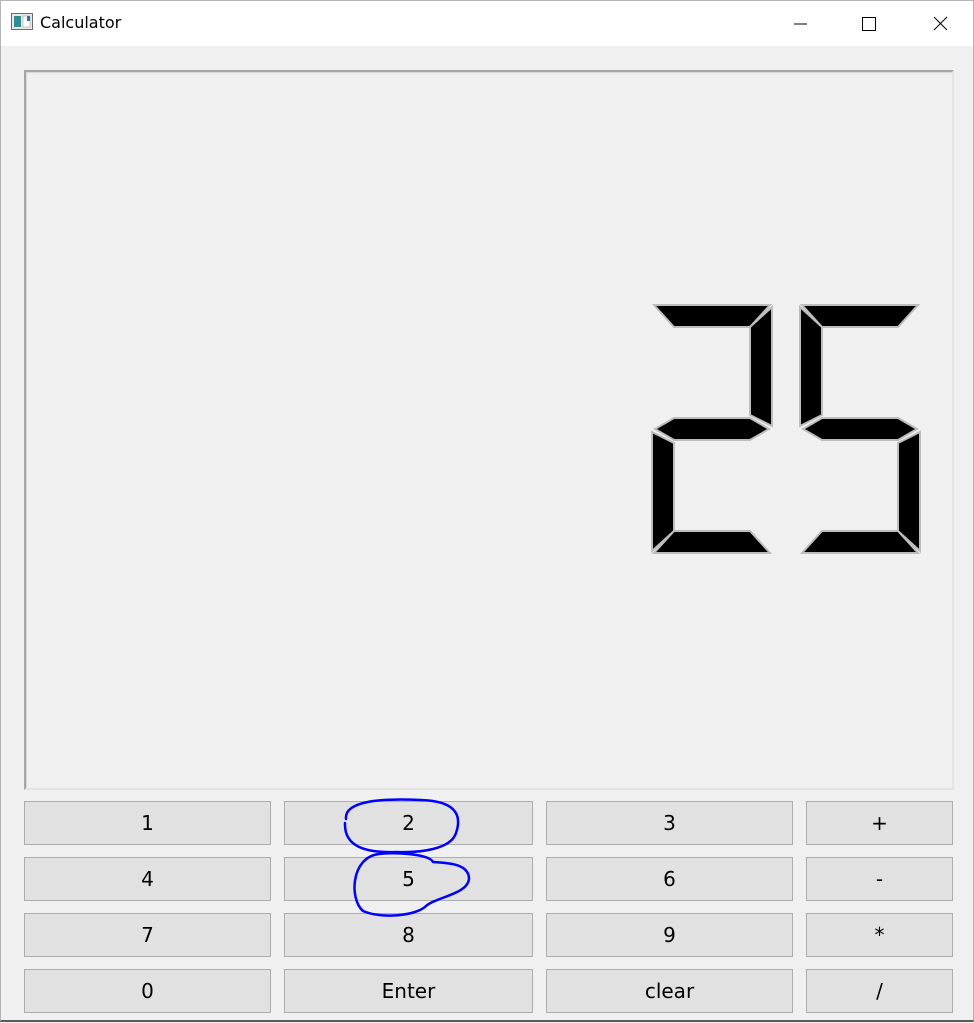  I want to click on key-digit-7-button: 7, so click(147, 935).